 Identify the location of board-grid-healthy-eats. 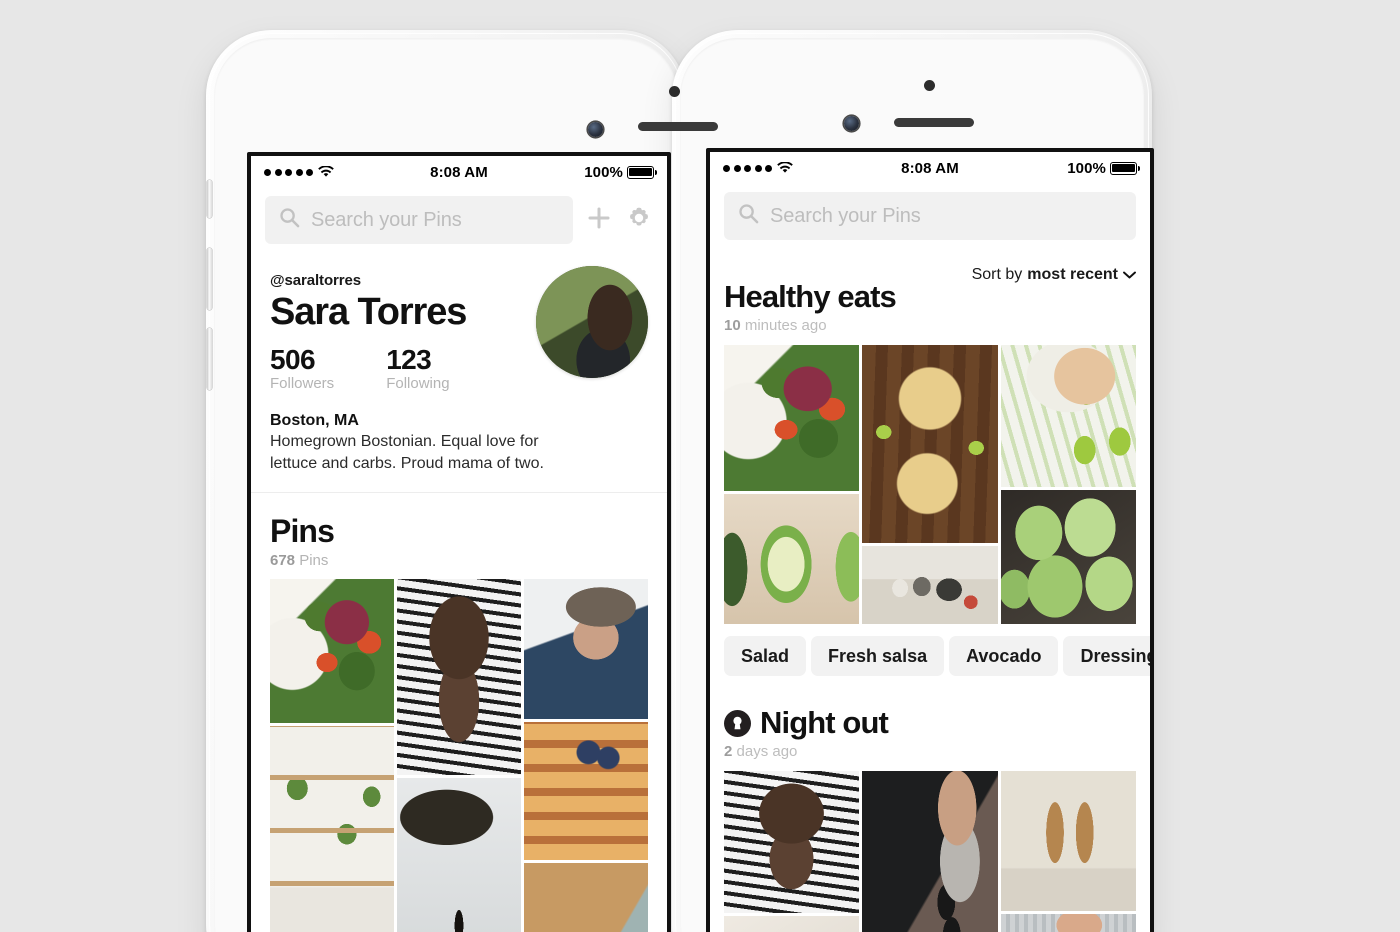
(930, 485).